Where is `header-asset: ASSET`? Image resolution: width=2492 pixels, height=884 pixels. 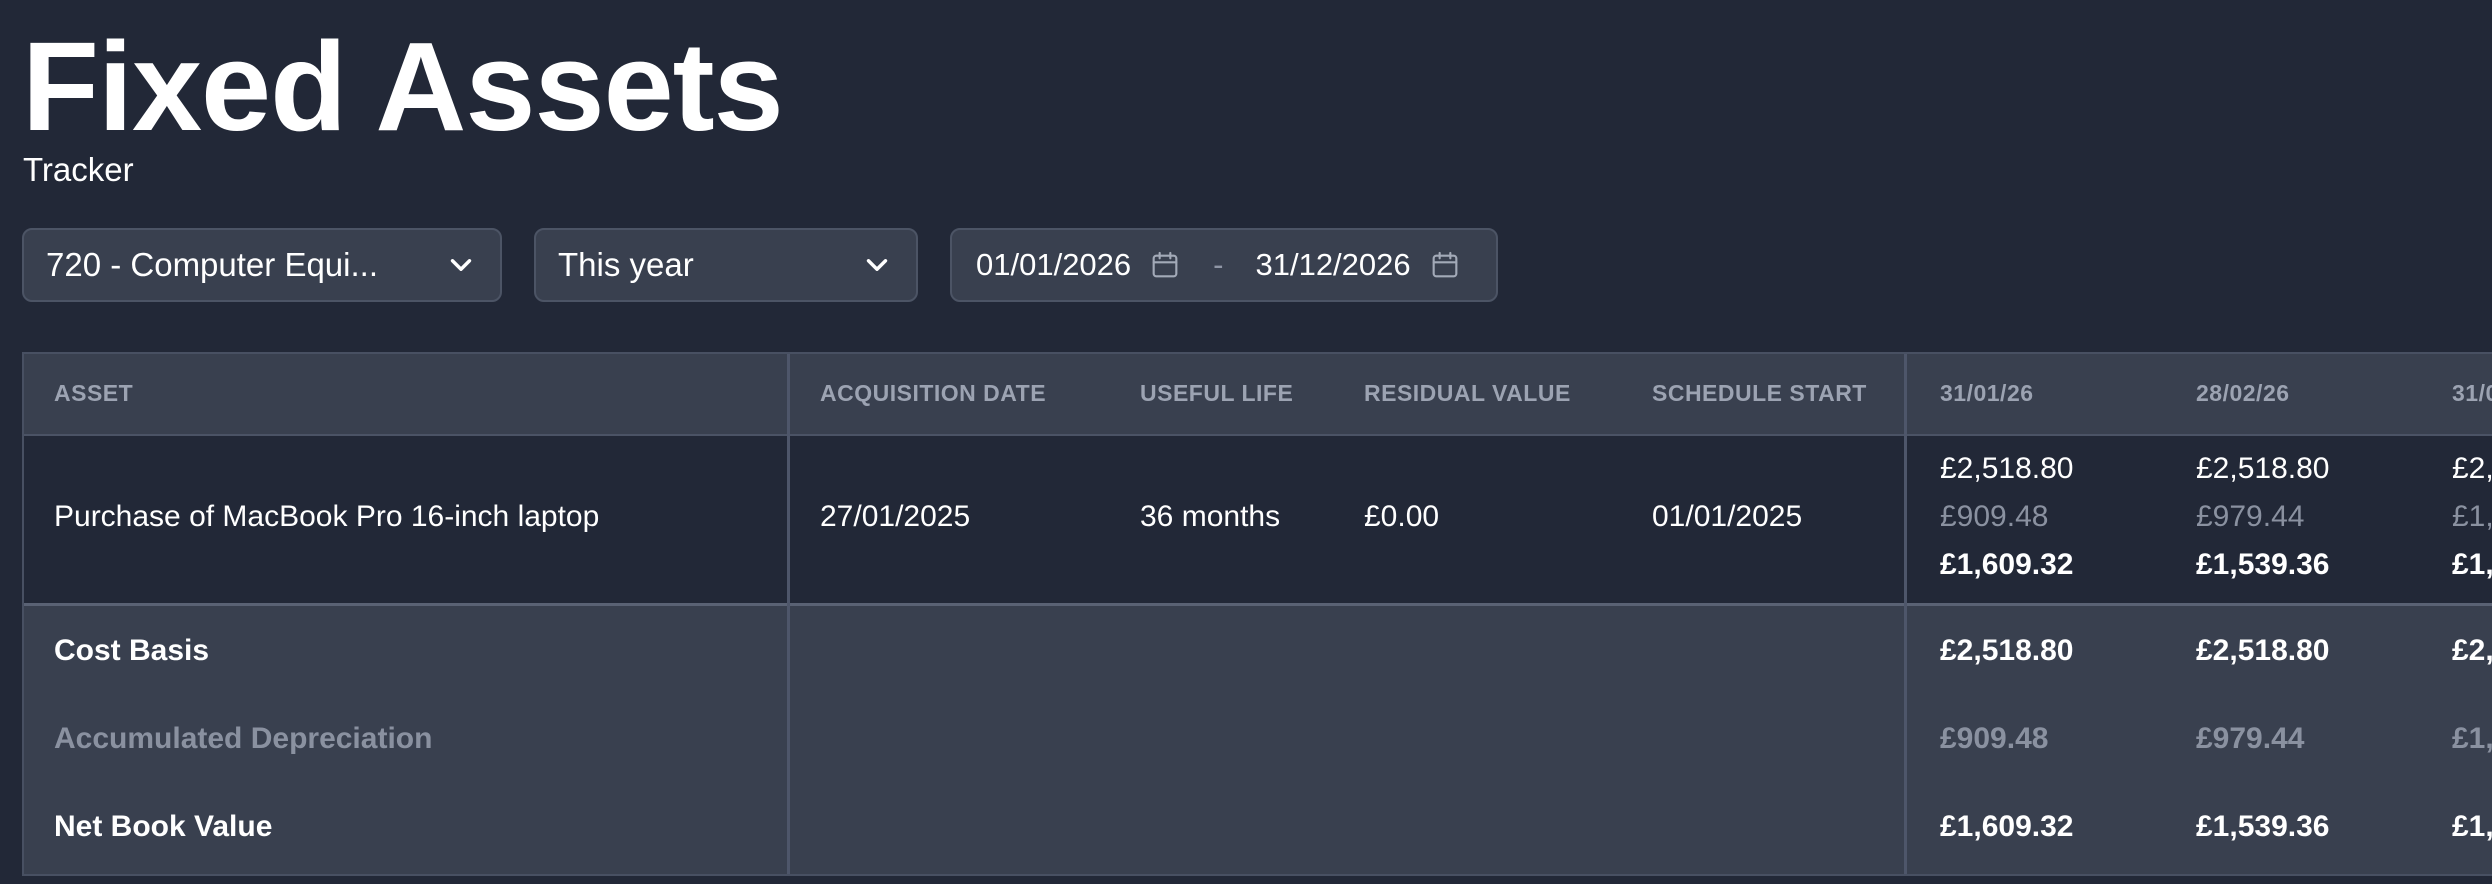 header-asset: ASSET is located at coordinates (93, 393).